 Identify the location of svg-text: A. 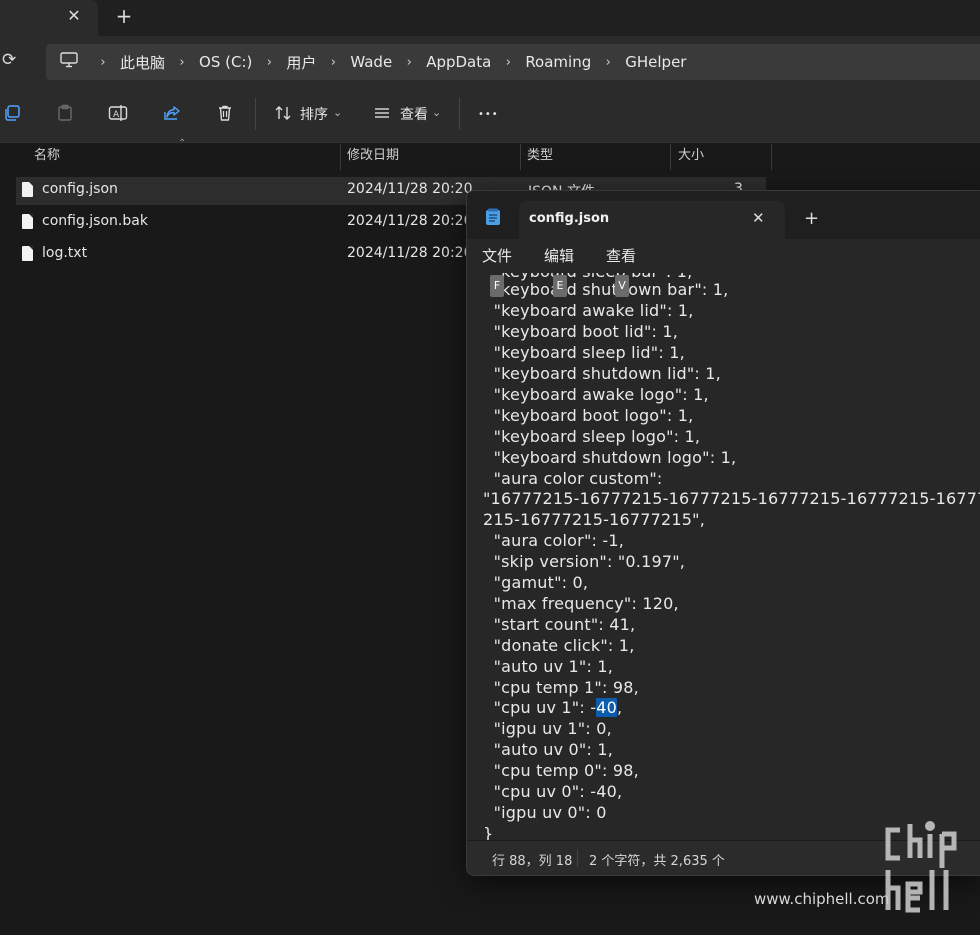
(116, 115).